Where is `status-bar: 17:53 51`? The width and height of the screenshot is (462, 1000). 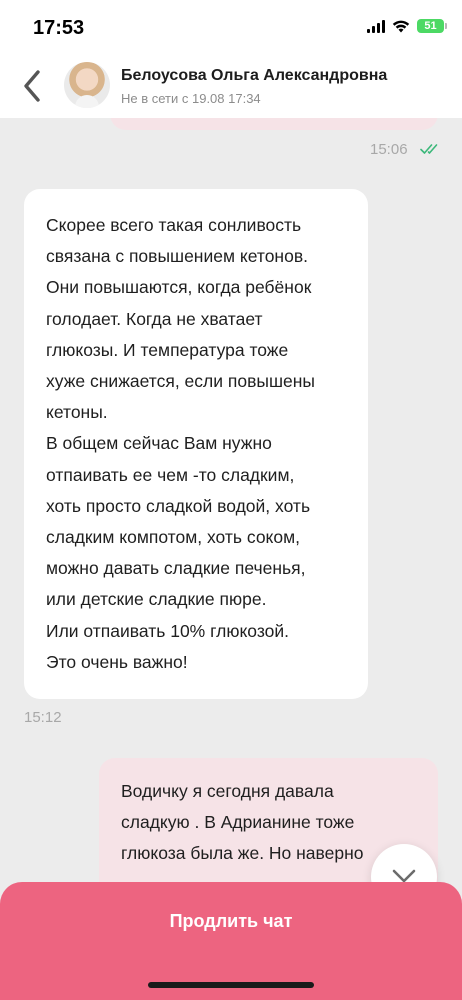 status-bar: 17:53 51 is located at coordinates (231, 28).